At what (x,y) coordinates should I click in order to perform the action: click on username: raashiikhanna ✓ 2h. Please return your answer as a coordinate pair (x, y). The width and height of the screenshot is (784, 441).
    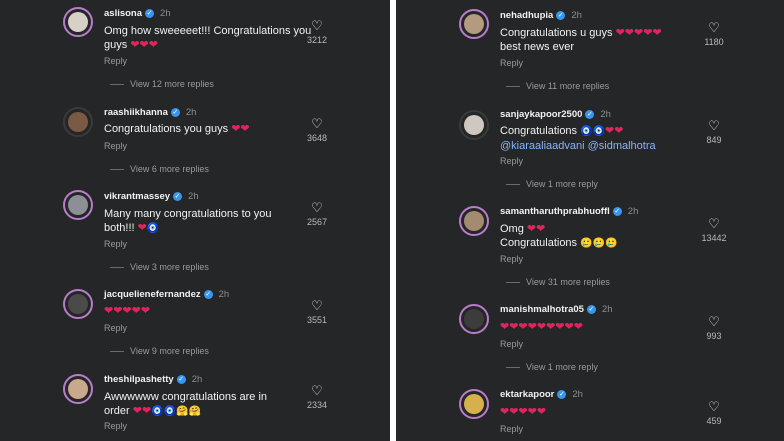
    Looking at the image, I should click on (150, 112).